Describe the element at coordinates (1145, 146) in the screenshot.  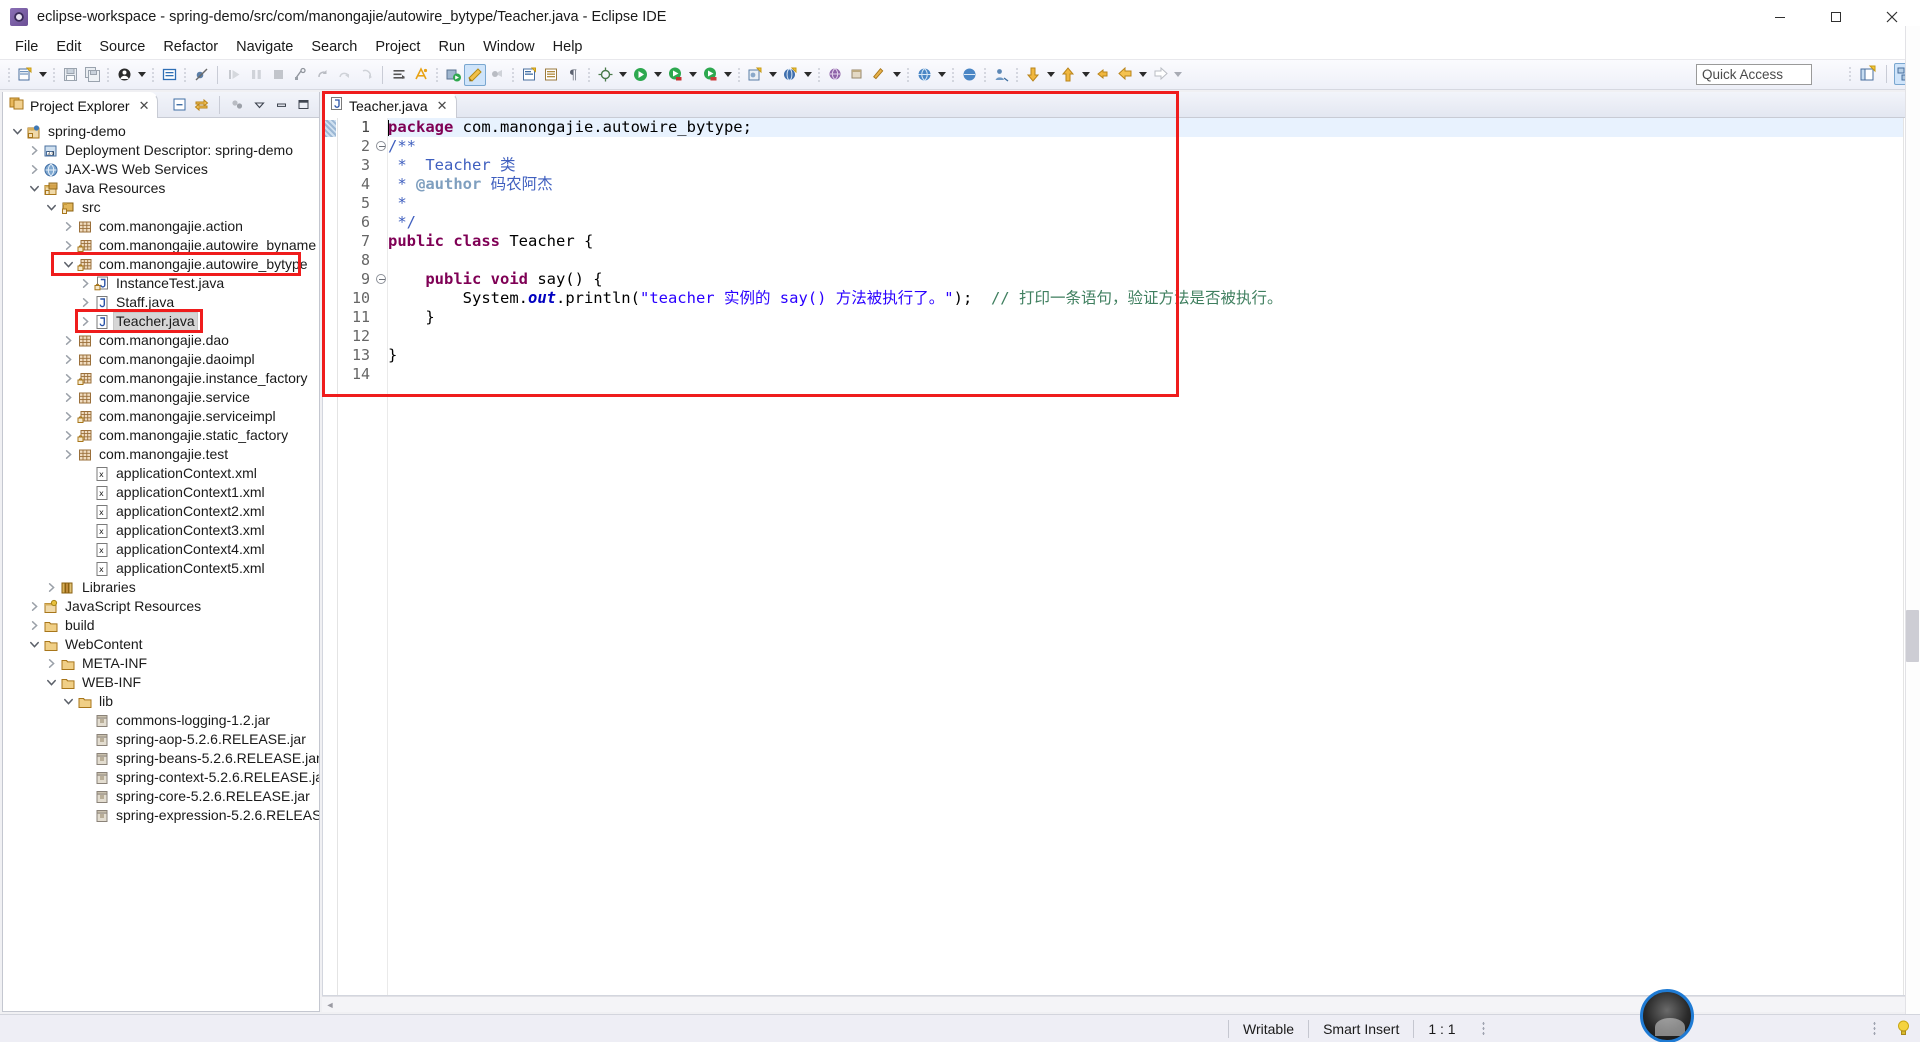
I see `code-line: /**` at that location.